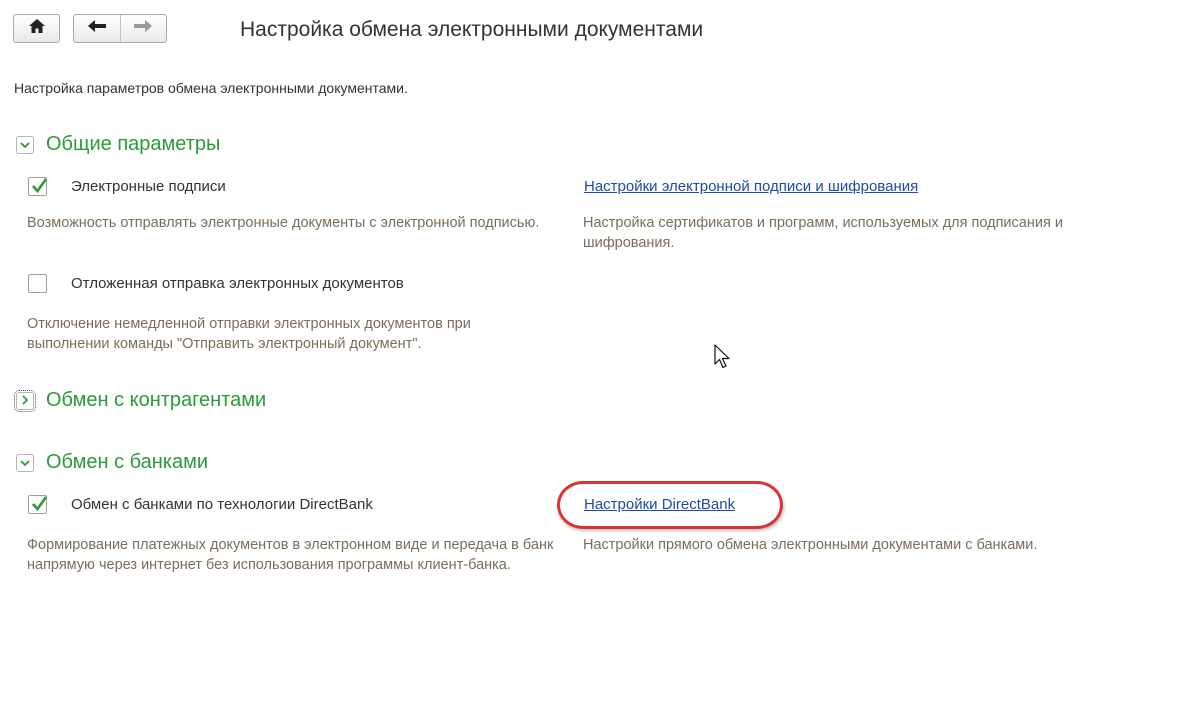 The width and height of the screenshot is (1200, 728). I want to click on back-button, so click(97, 28).